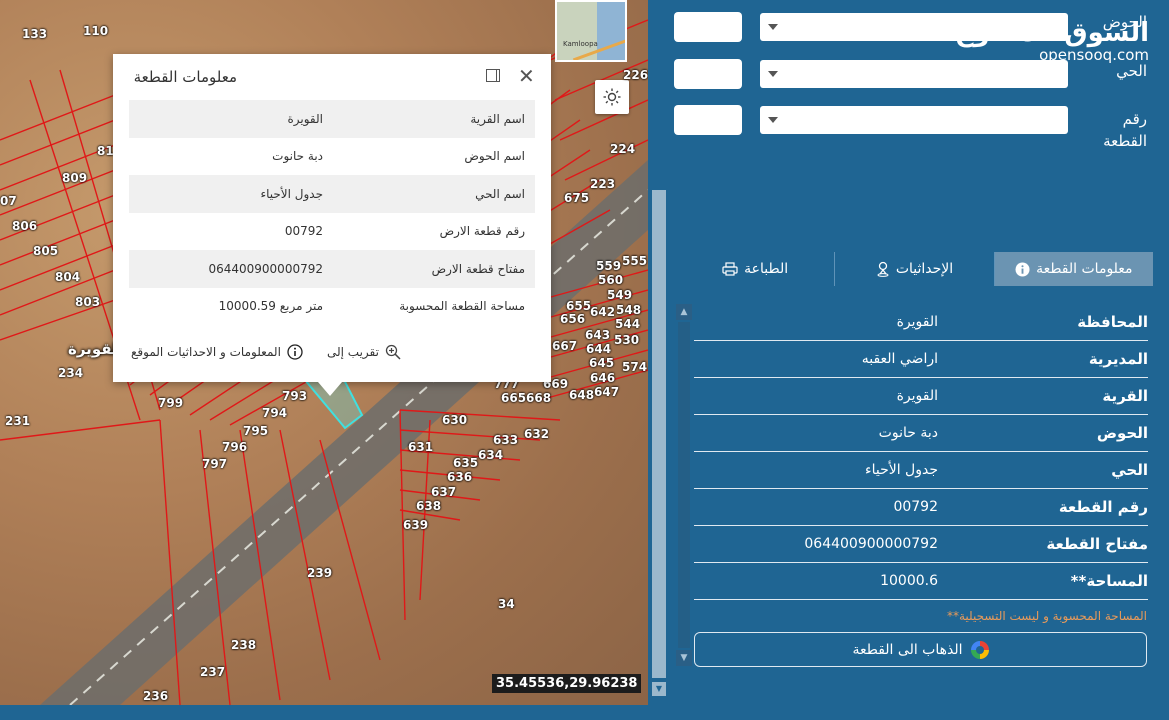  What do you see at coordinates (899, 359) in the screenshot?
I see `info-value: اراضي العقبه` at bounding box center [899, 359].